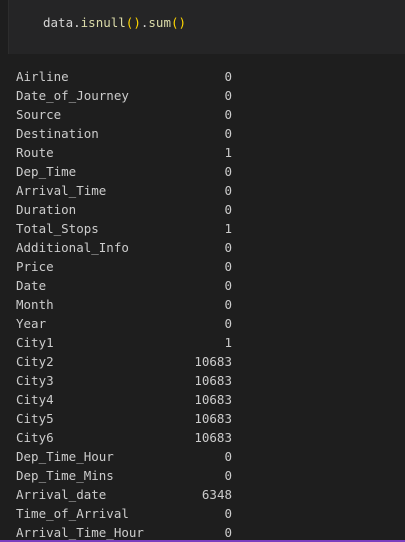  Describe the element at coordinates (206, 513) in the screenshot. I see `output-row: Time_of_Arrival 0` at that location.